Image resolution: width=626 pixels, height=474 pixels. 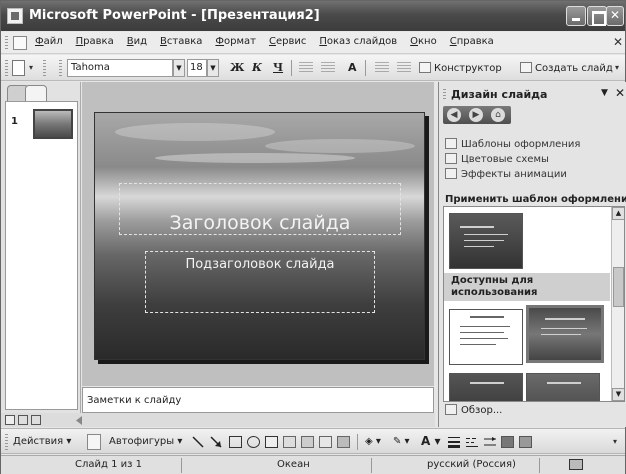 What do you see at coordinates (6, 68) in the screenshot?
I see `toolbar-grip-handle` at bounding box center [6, 68].